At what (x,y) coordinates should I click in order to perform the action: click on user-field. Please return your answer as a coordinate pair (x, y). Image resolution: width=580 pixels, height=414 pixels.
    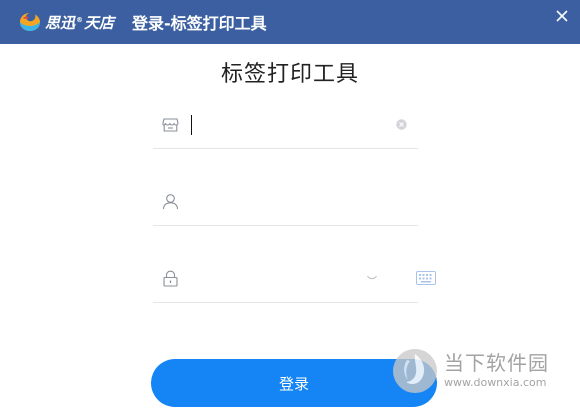
    Looking at the image, I should click on (285, 202).